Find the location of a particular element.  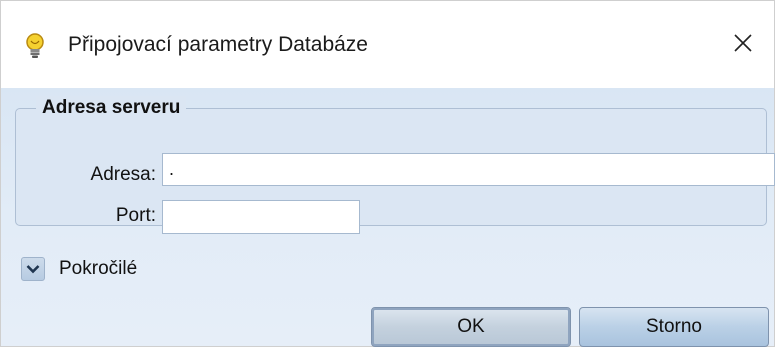

close-icon is located at coordinates (743, 45).